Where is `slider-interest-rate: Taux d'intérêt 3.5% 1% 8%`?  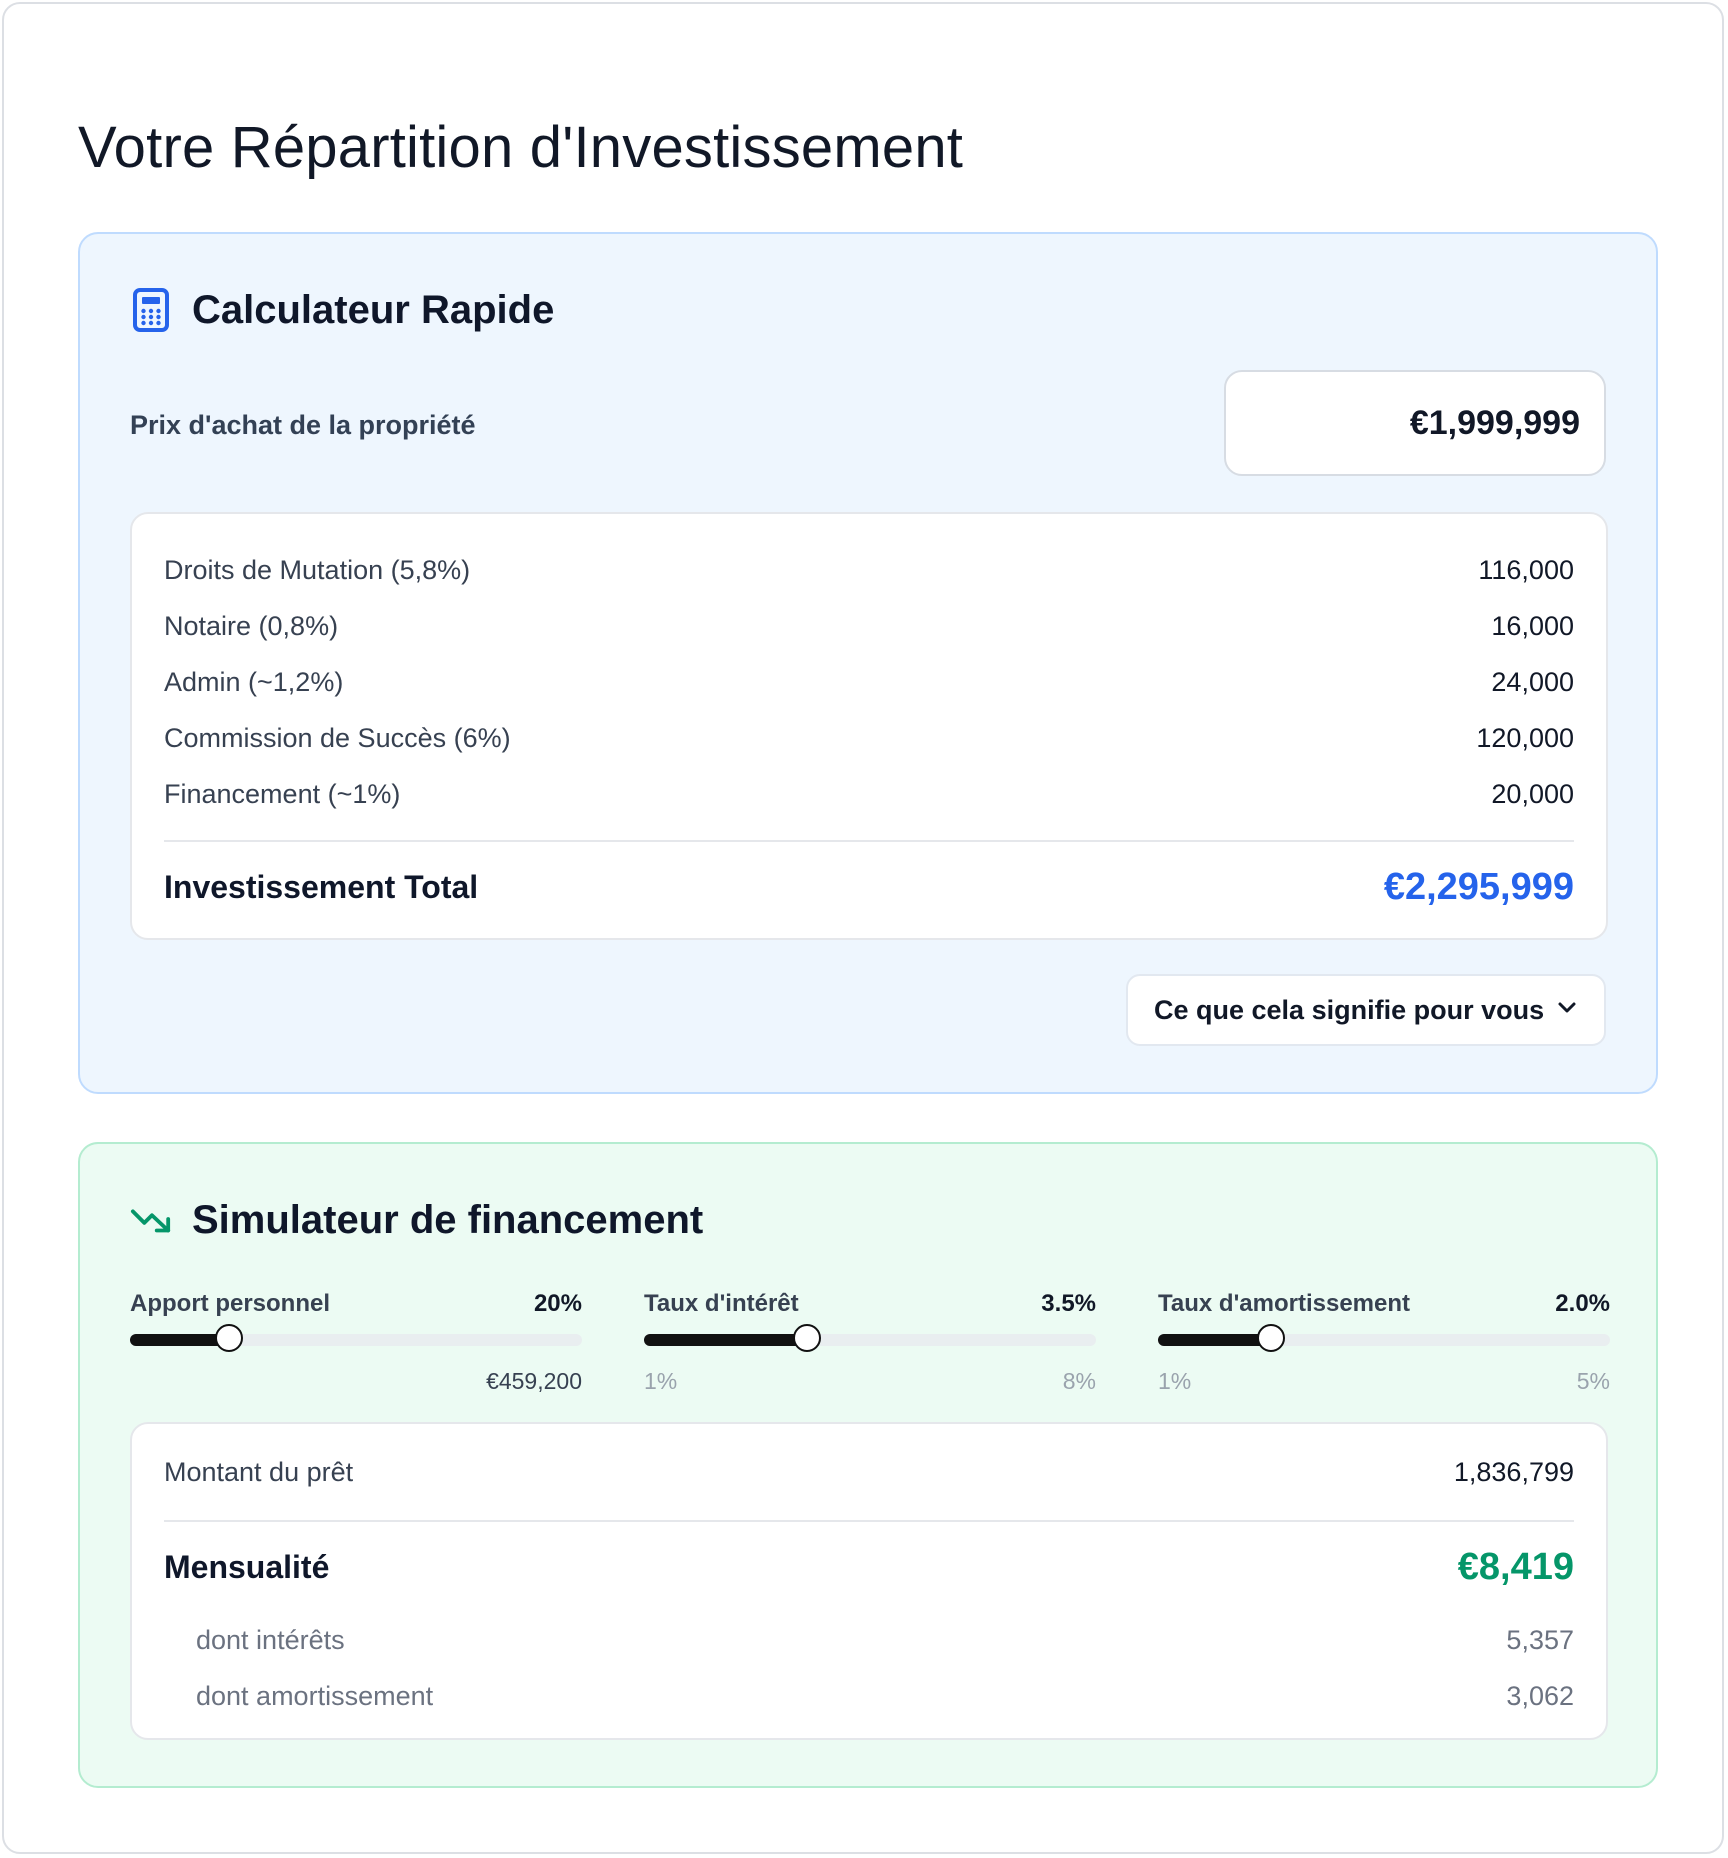
slider-interest-rate: Taux d'intérêt 3.5% 1% 8% is located at coordinates (870, 1344).